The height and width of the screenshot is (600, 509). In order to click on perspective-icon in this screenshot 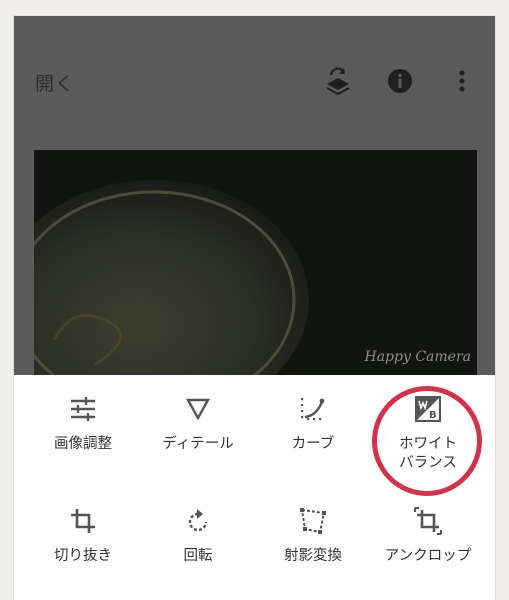, I will do `click(313, 521)`.